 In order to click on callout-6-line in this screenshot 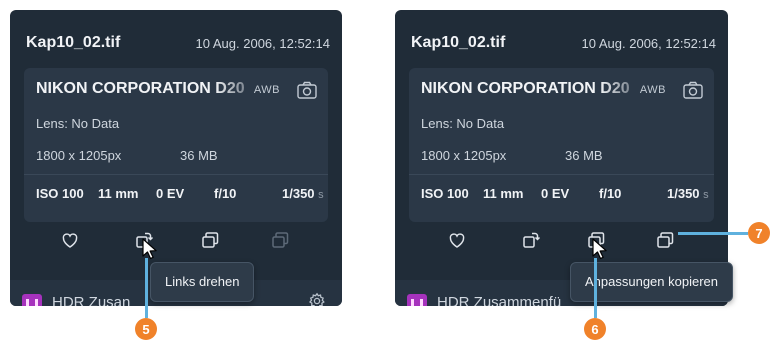, I will do `click(595, 288)`.